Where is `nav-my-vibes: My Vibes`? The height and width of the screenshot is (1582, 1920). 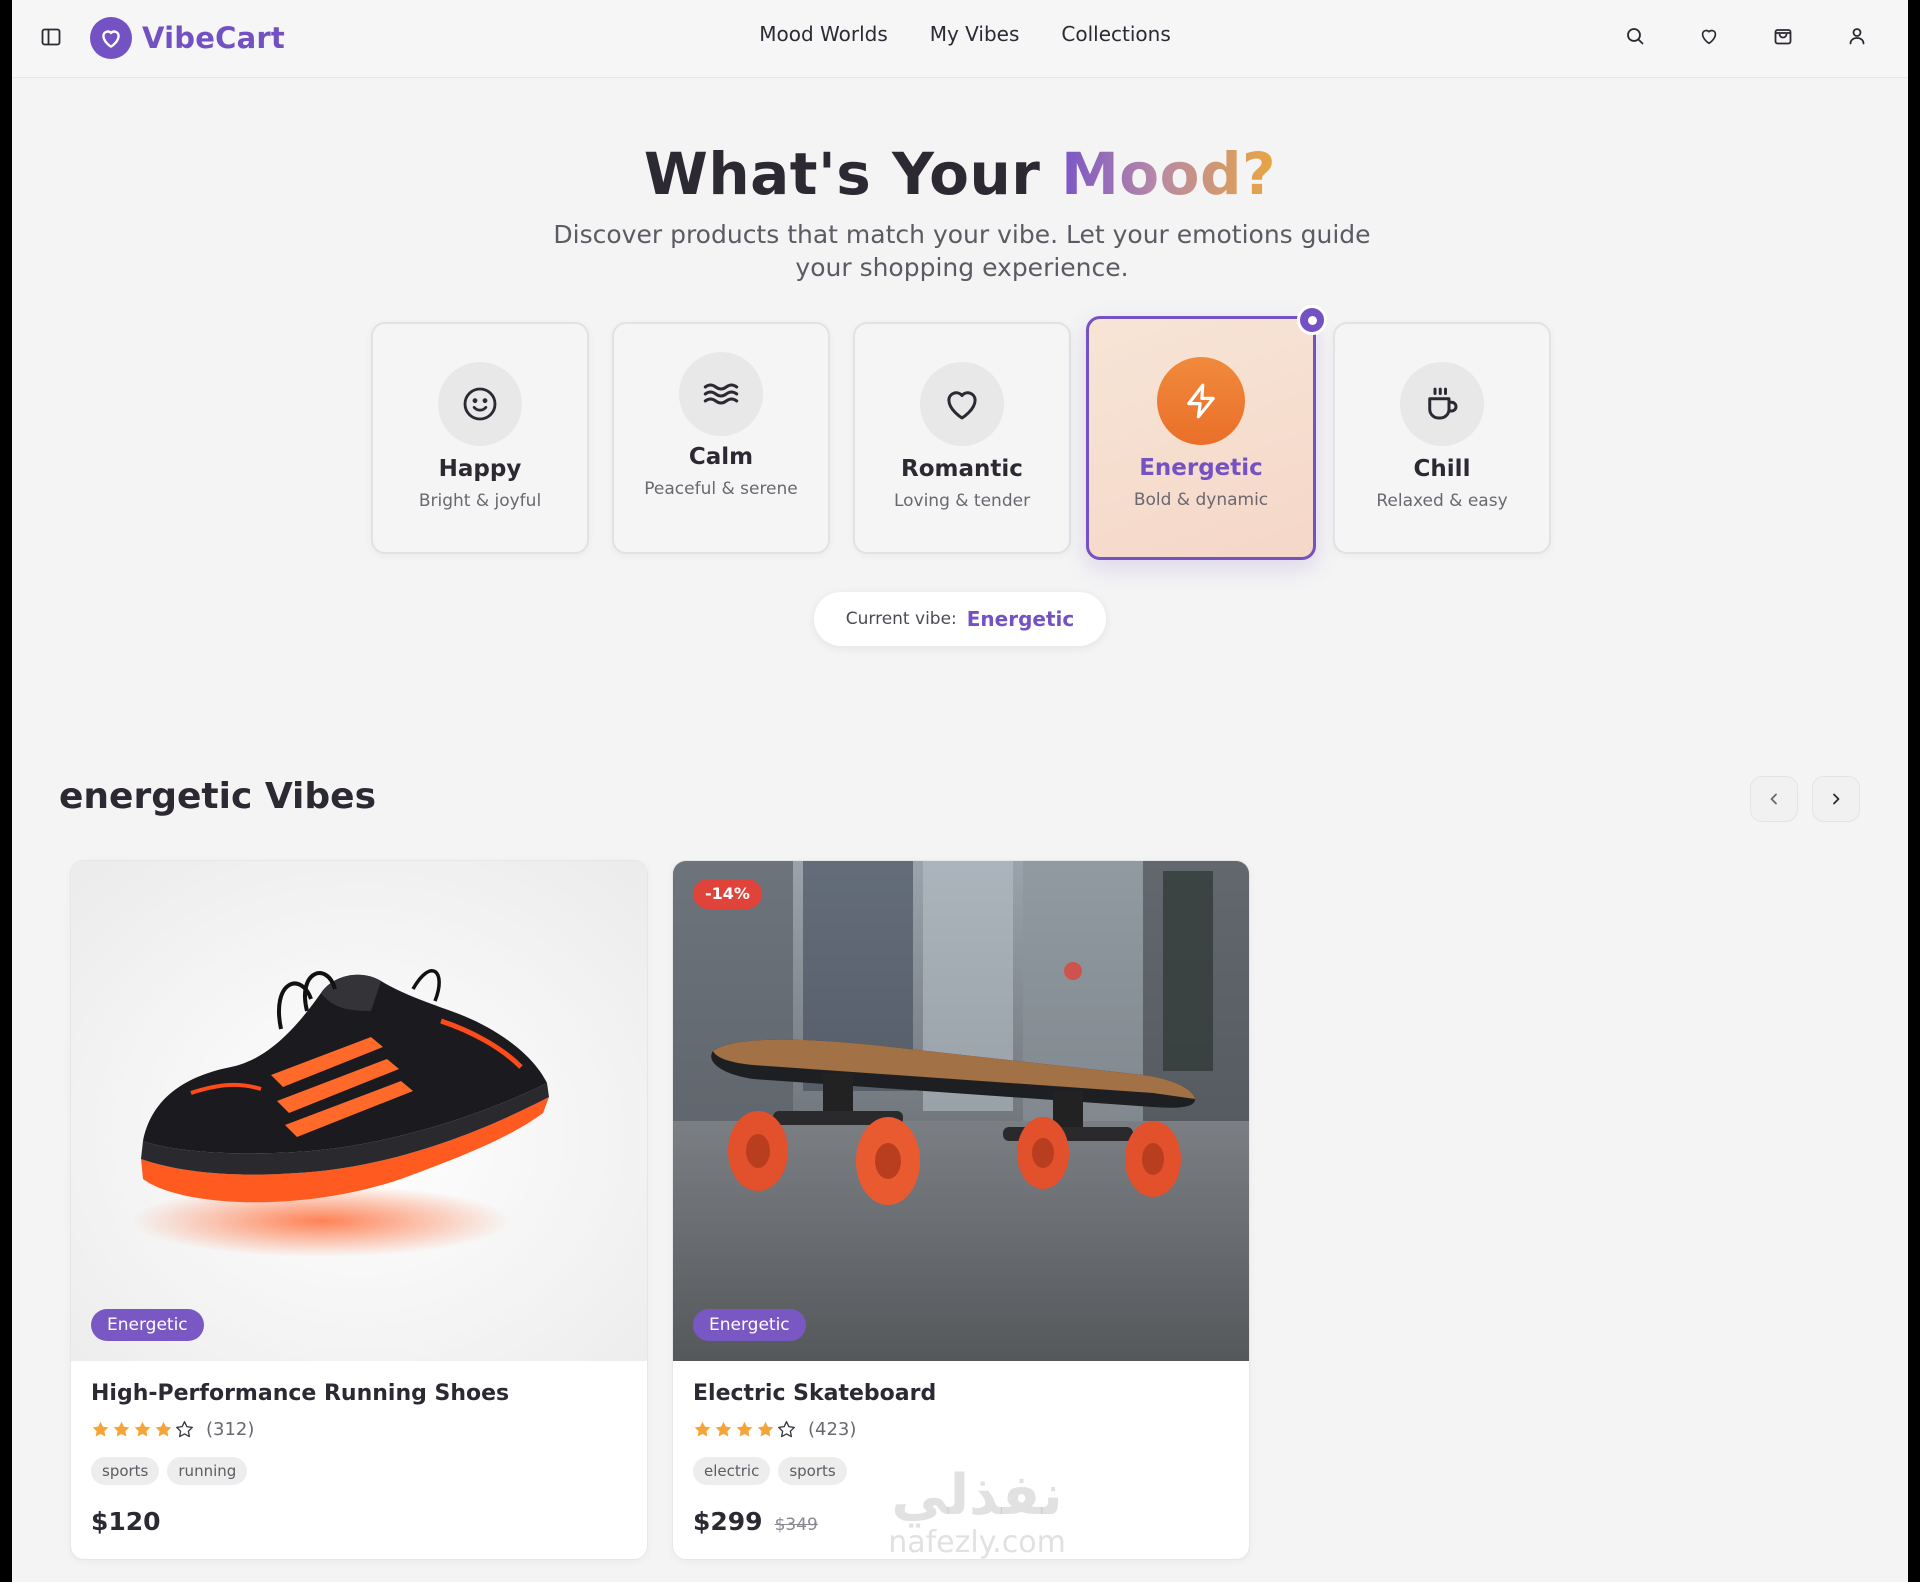
nav-my-vibes: My Vibes is located at coordinates (975, 34).